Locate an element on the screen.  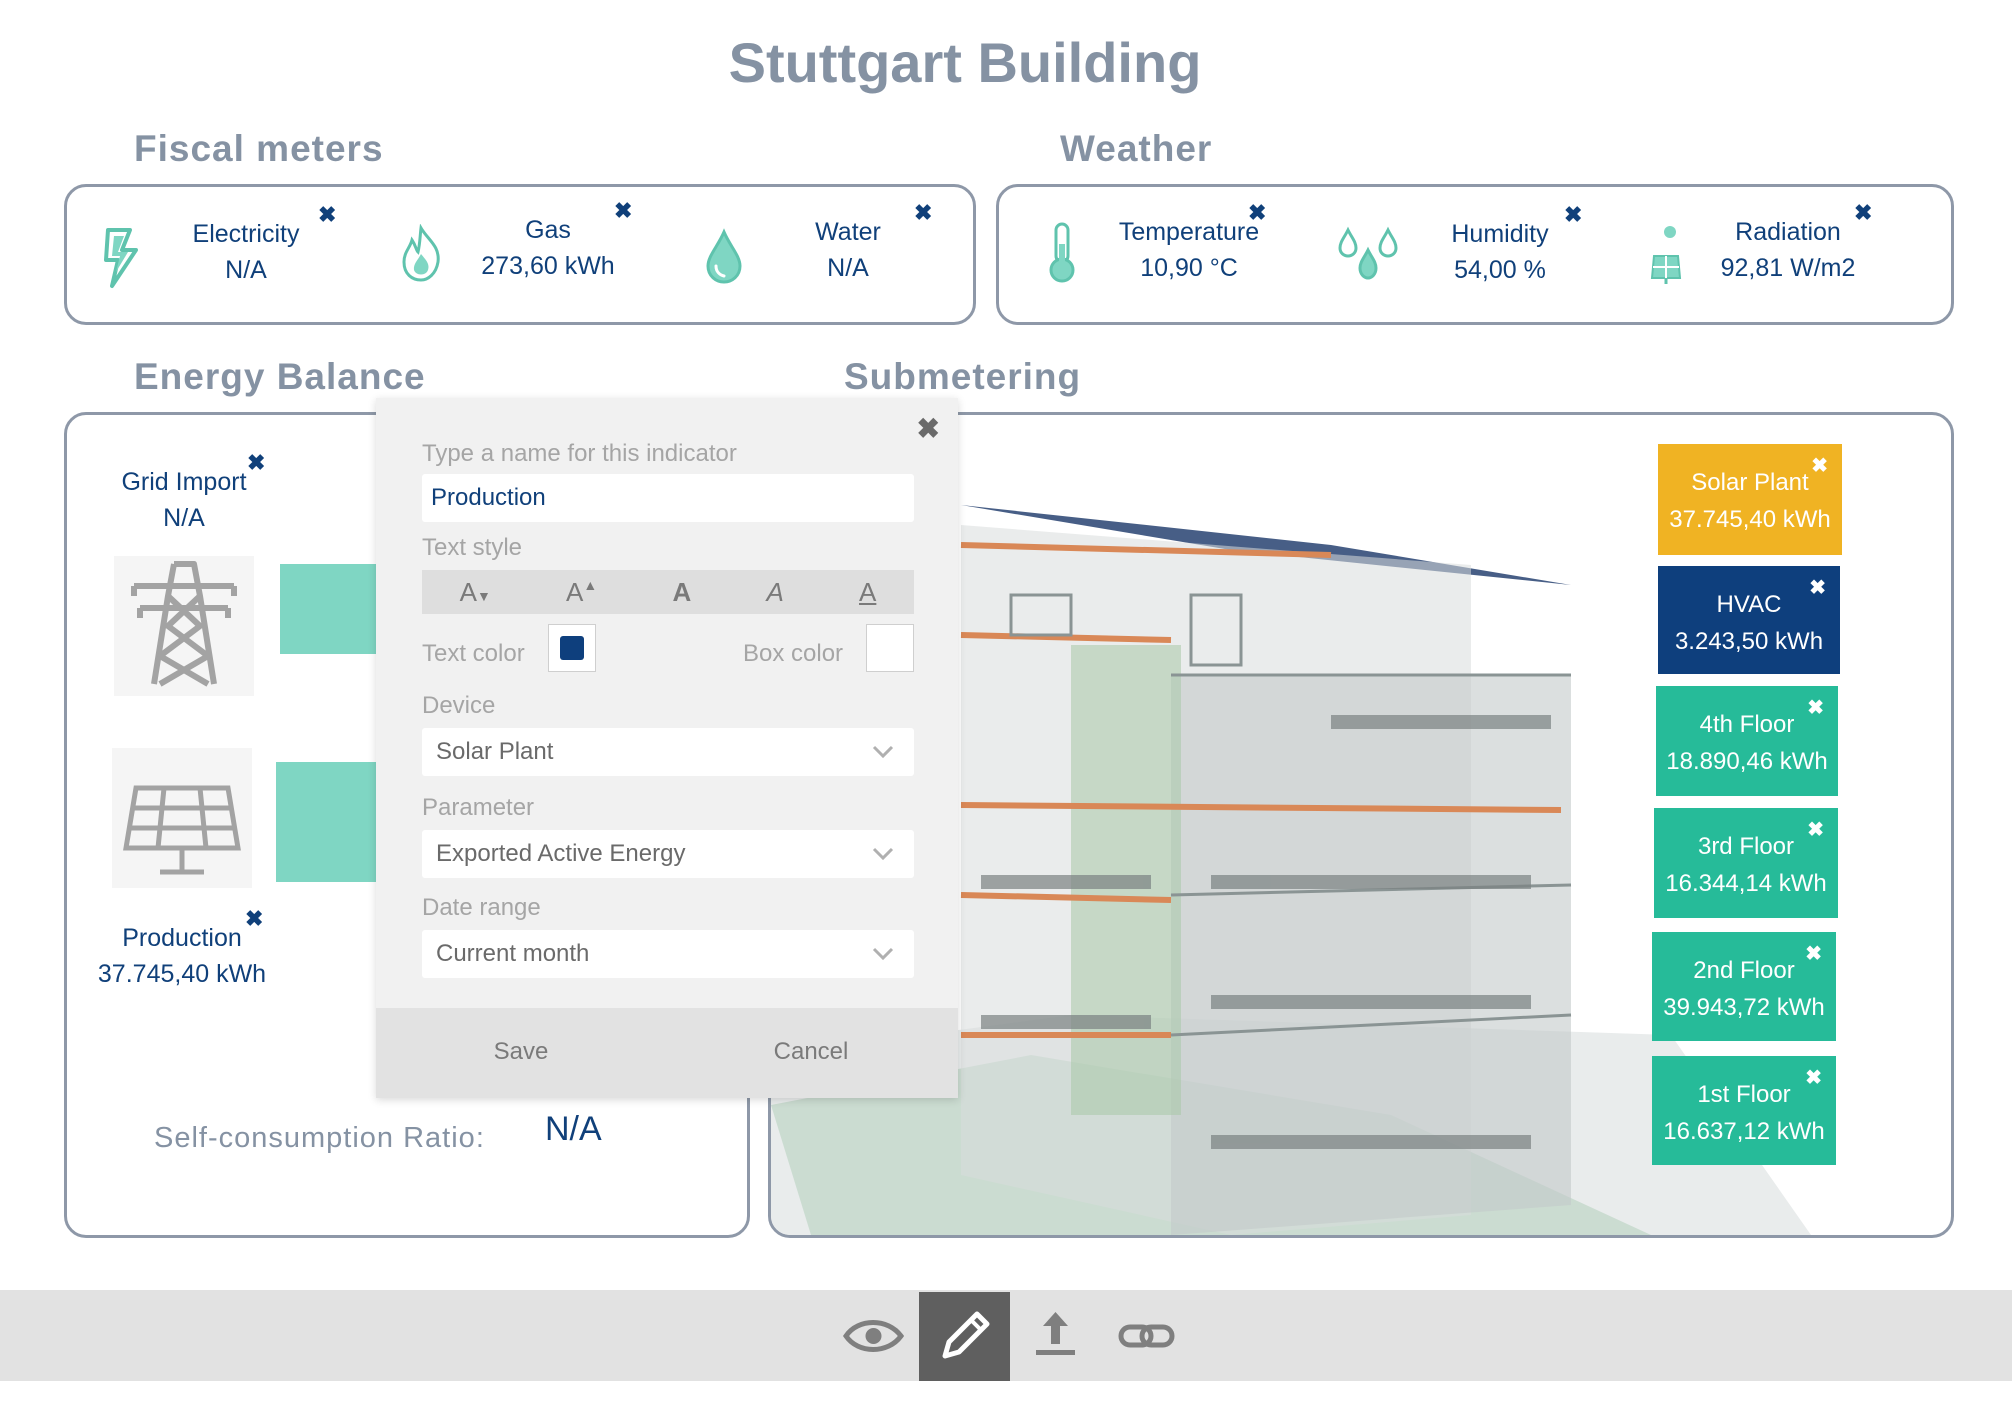
edit-pencil-icon is located at coordinates (964, 1336).